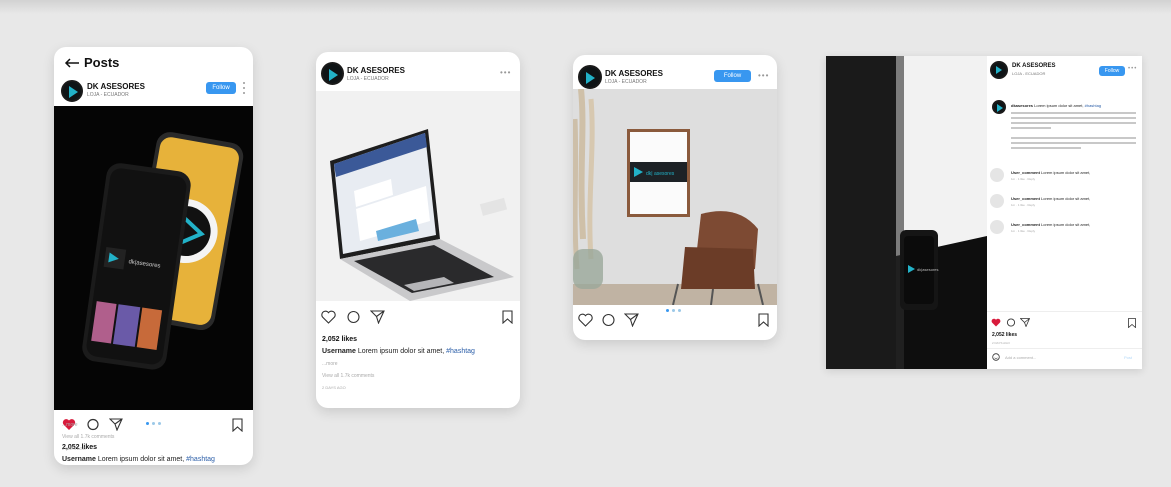 This screenshot has width=1171, height=487. Describe the element at coordinates (418, 196) in the screenshot. I see `post-image-laptop` at that location.